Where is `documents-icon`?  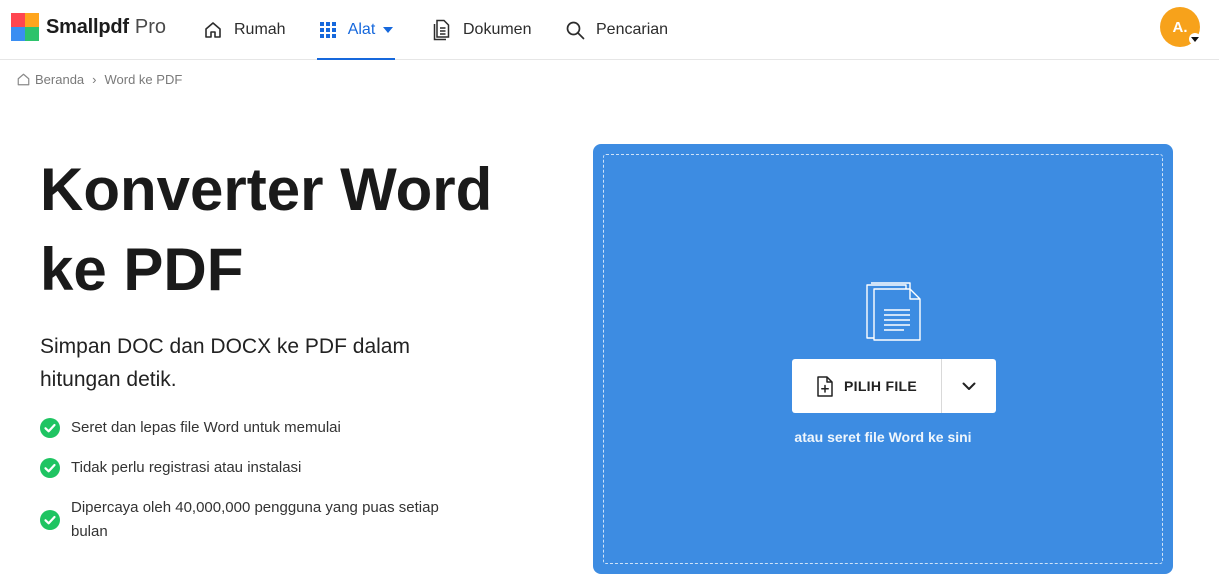 documents-icon is located at coordinates (441, 30).